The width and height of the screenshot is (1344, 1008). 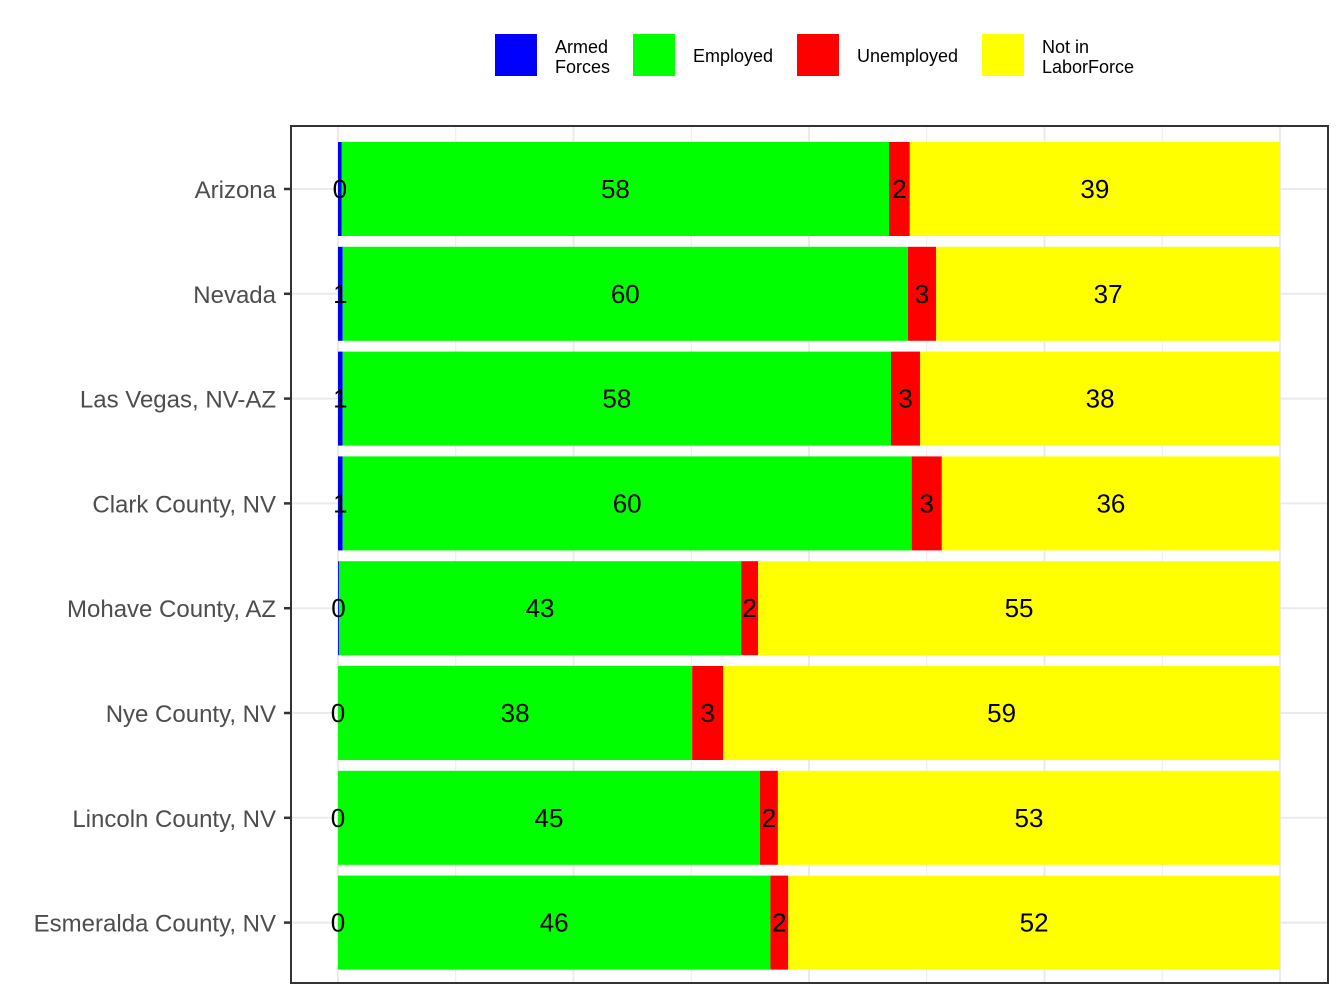 What do you see at coordinates (1088, 67) in the screenshot?
I see `legend-label: LaborForce` at bounding box center [1088, 67].